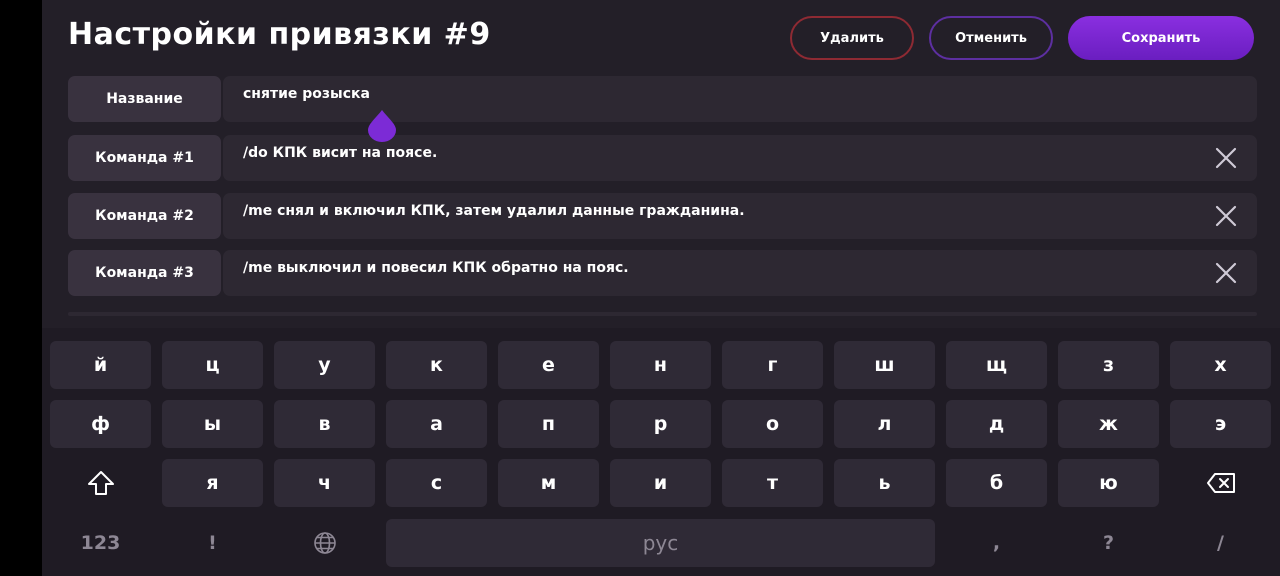 The width and height of the screenshot is (1280, 576). What do you see at coordinates (852, 38) in the screenshot?
I see `delete-button: Удалить` at bounding box center [852, 38].